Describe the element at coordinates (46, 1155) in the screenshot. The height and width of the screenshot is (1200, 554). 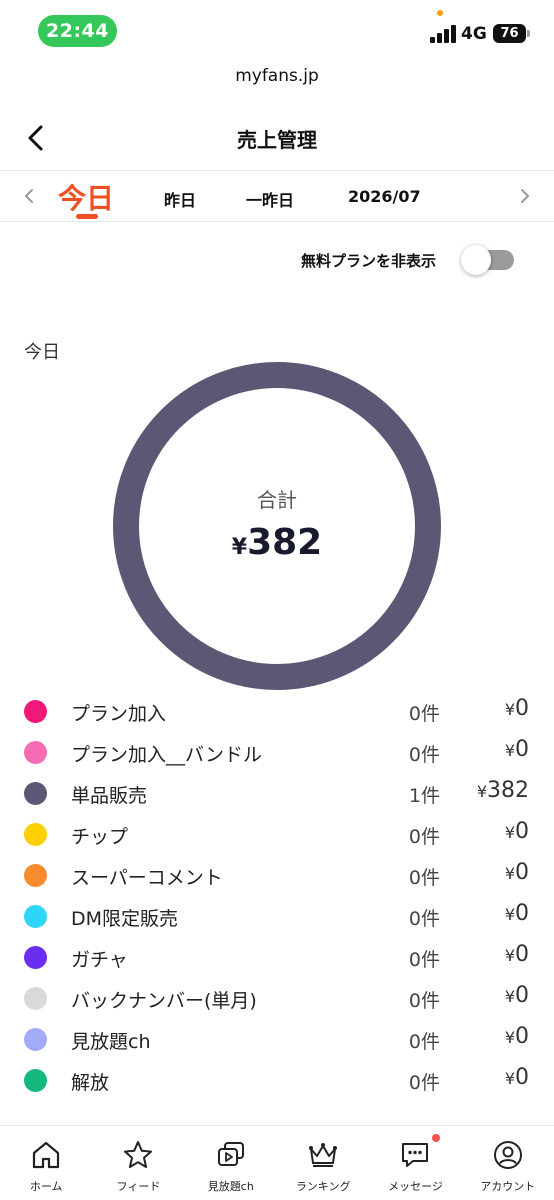
I see `home-icon` at that location.